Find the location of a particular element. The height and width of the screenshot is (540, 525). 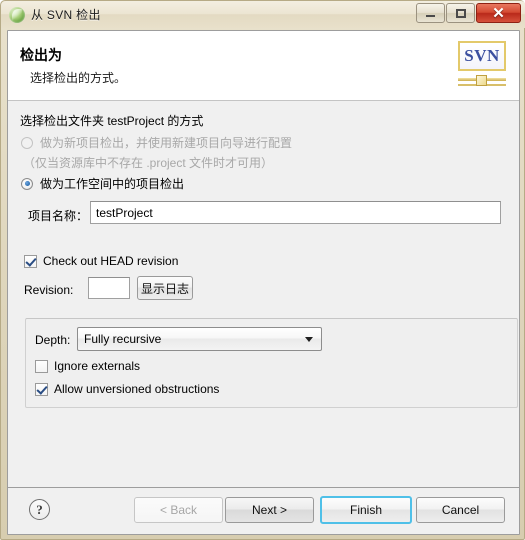

close-icon: ✕ is located at coordinates (498, 13).